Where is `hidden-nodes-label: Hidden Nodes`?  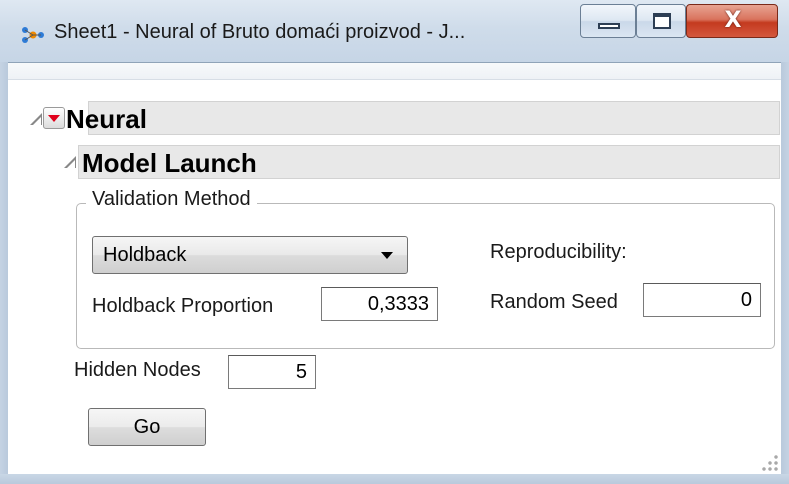
hidden-nodes-label: Hidden Nodes is located at coordinates (137, 370).